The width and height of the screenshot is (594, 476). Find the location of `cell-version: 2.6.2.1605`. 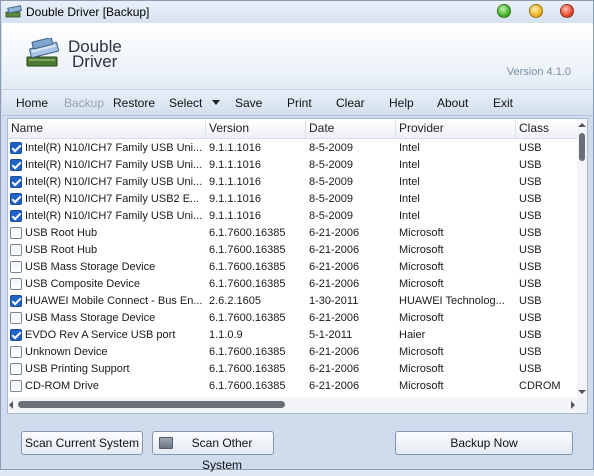

cell-version: 2.6.2.1605 is located at coordinates (235, 301).